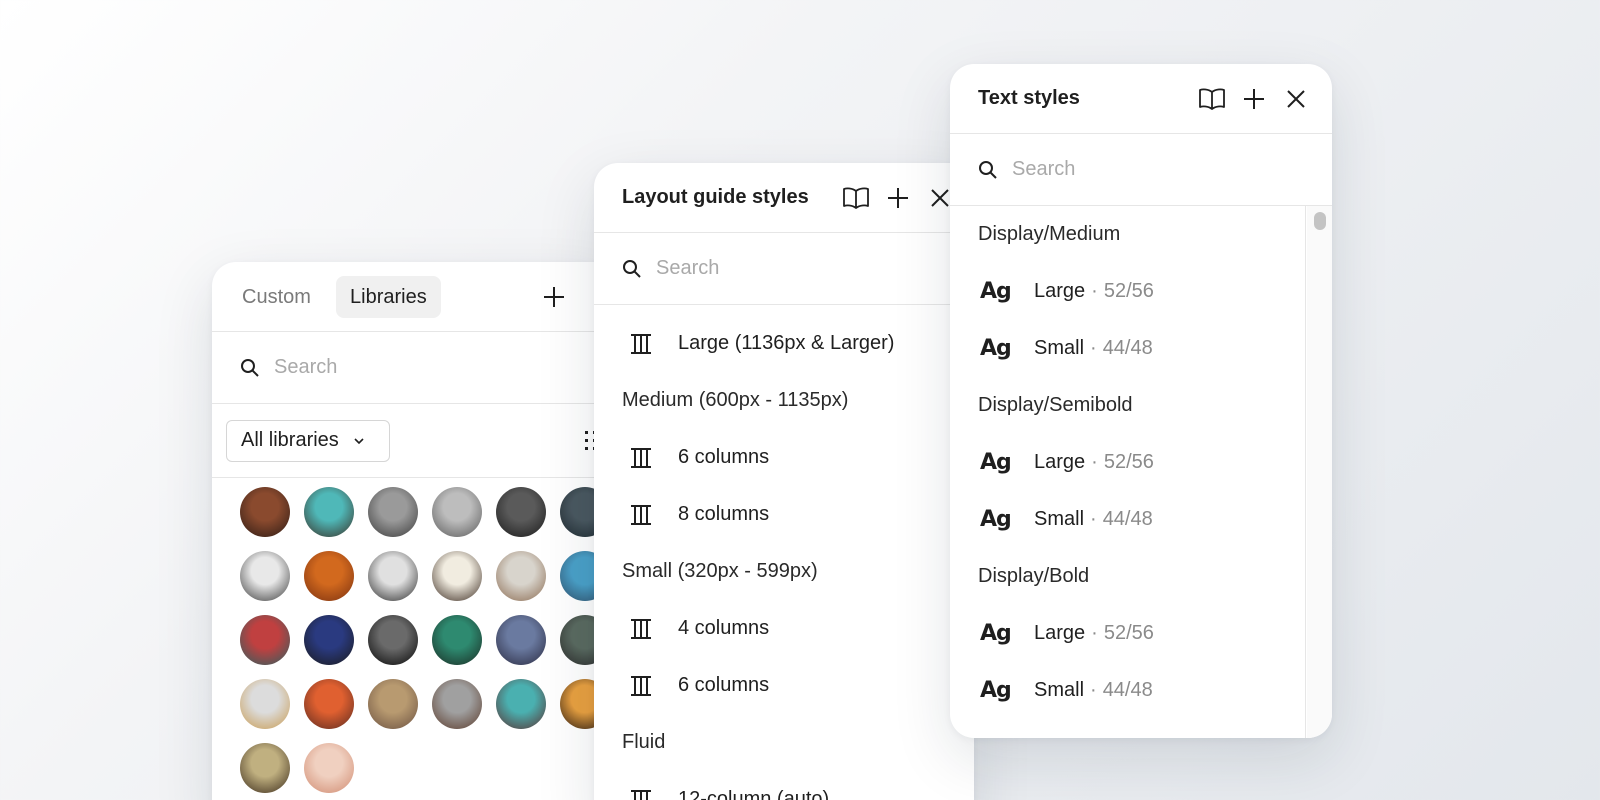 The image size is (1600, 800). What do you see at coordinates (1254, 99) in the screenshot?
I see `add-text-style-button` at bounding box center [1254, 99].